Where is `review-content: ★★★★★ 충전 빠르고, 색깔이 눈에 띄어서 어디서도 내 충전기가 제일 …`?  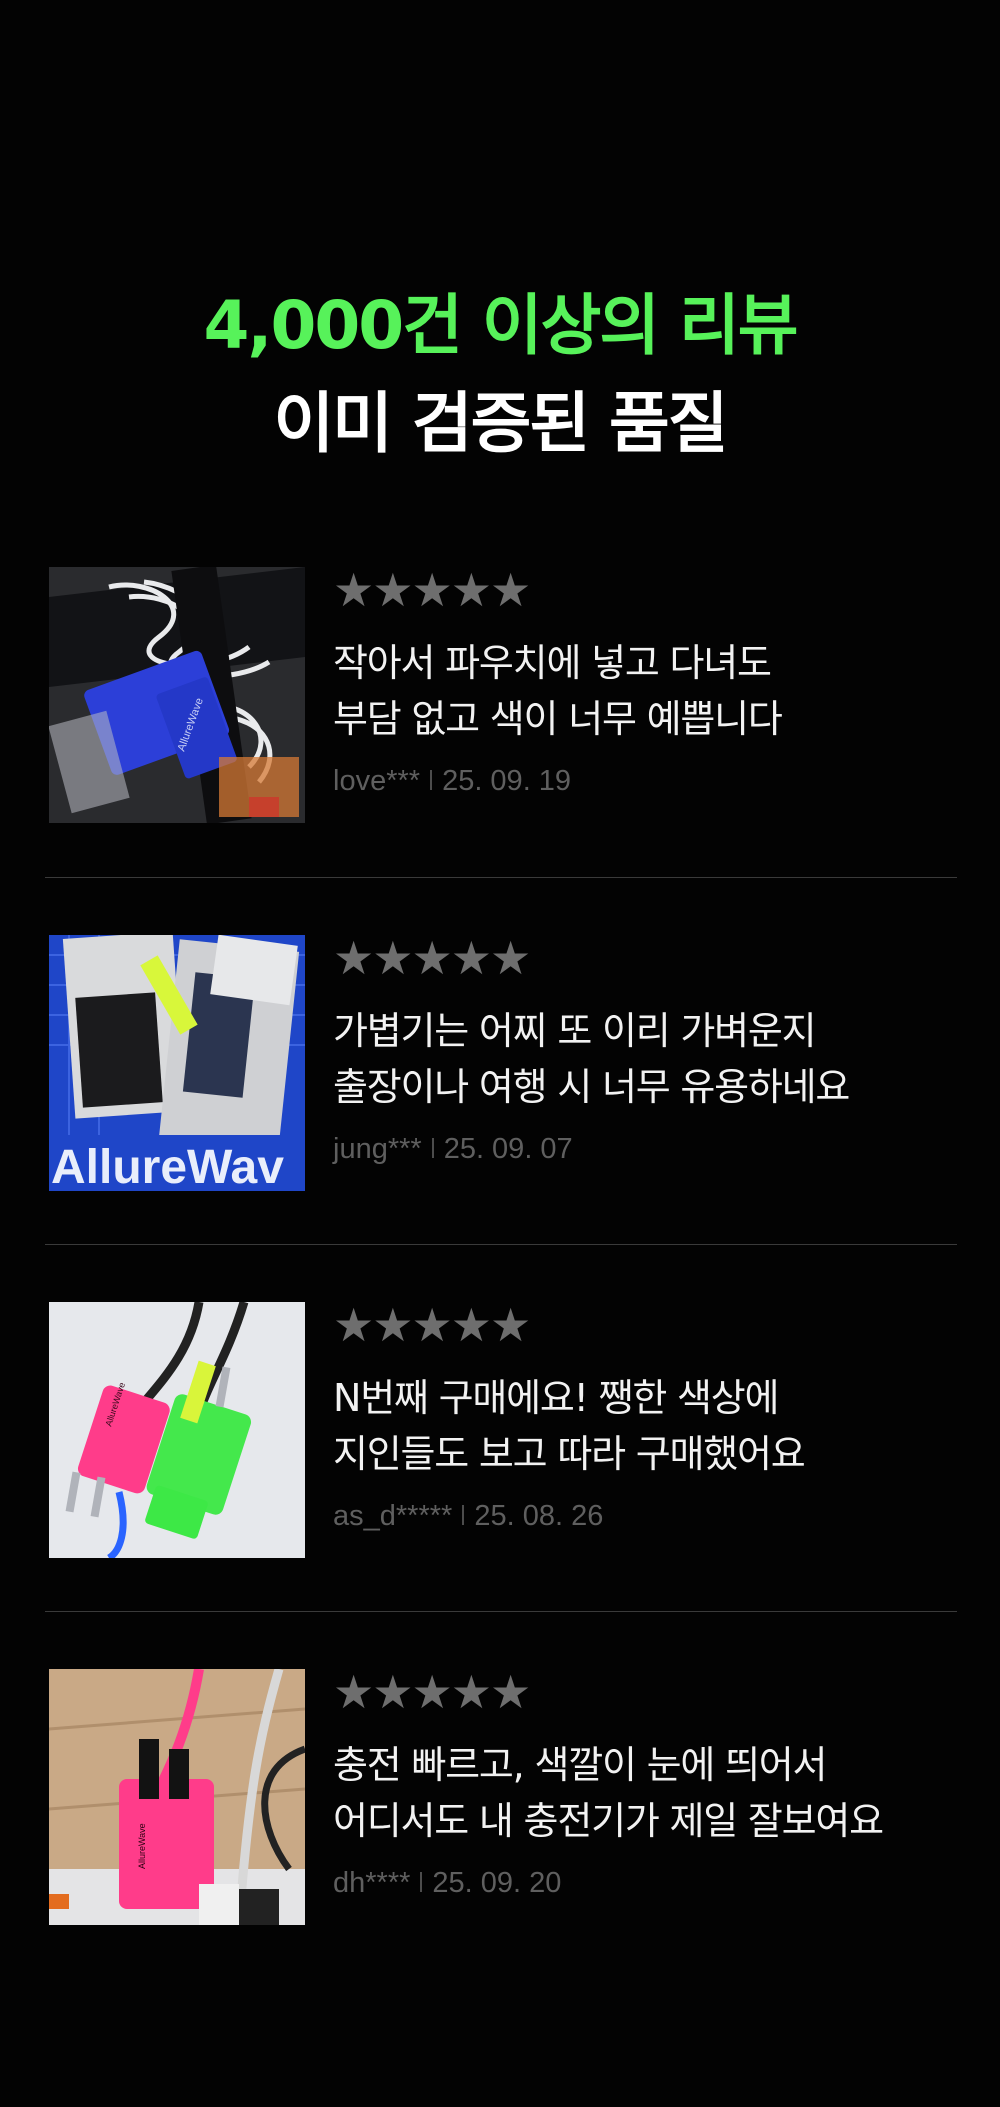
review-content: ★★★★★ 충전 빠르고, 색깔이 눈에 띄어서 어디서도 내 충전기가 제일 … is located at coordinates (645, 1786).